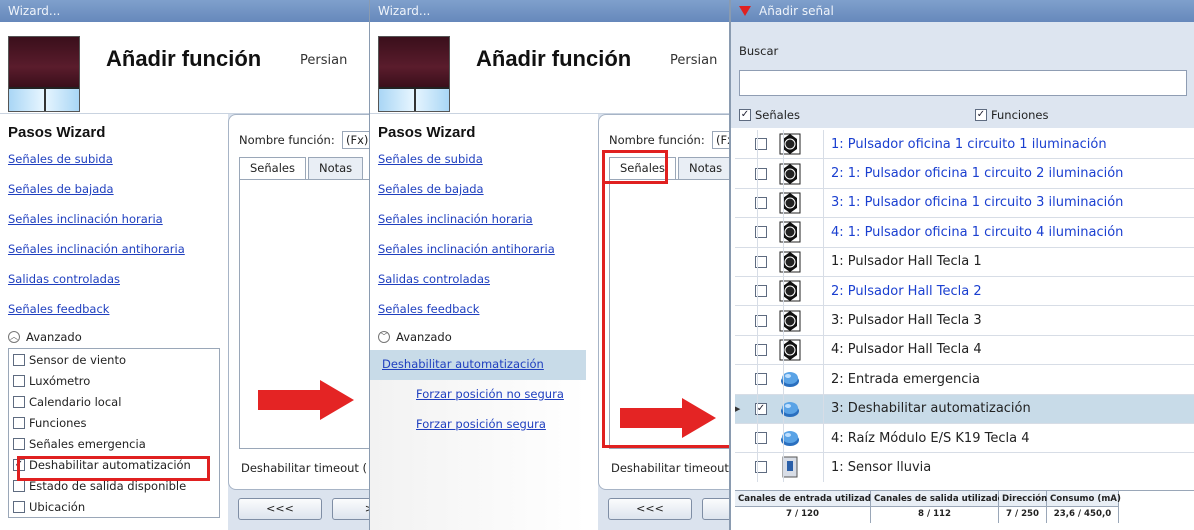 This screenshot has width=1194, height=530. I want to click on tab-bar: Señales Notas, so click(302, 168).